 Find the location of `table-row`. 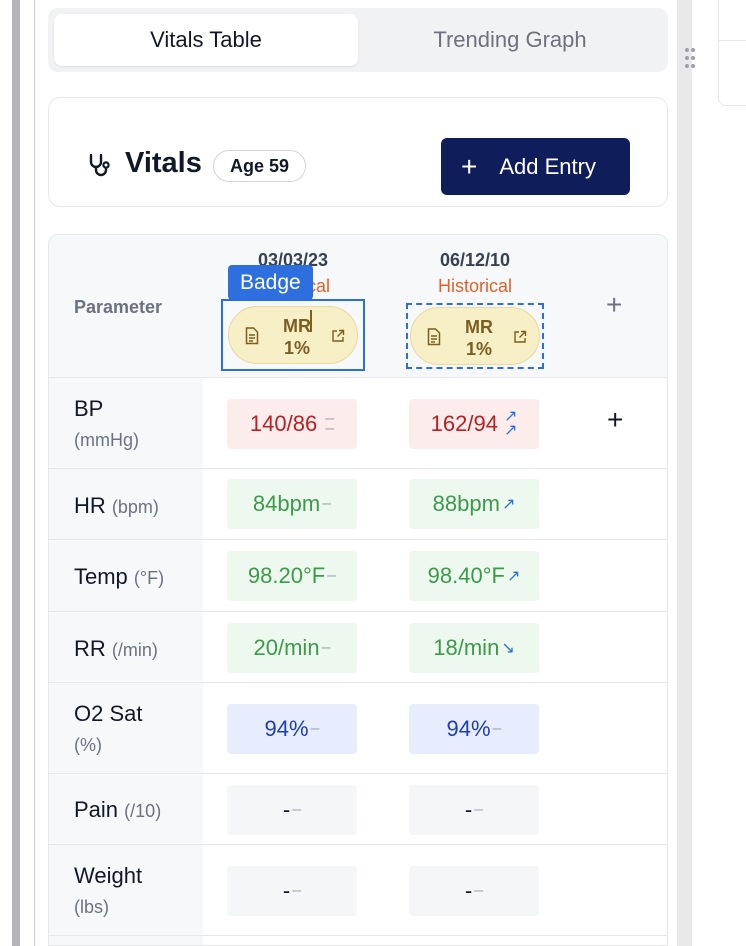

table-row is located at coordinates (358, 940).